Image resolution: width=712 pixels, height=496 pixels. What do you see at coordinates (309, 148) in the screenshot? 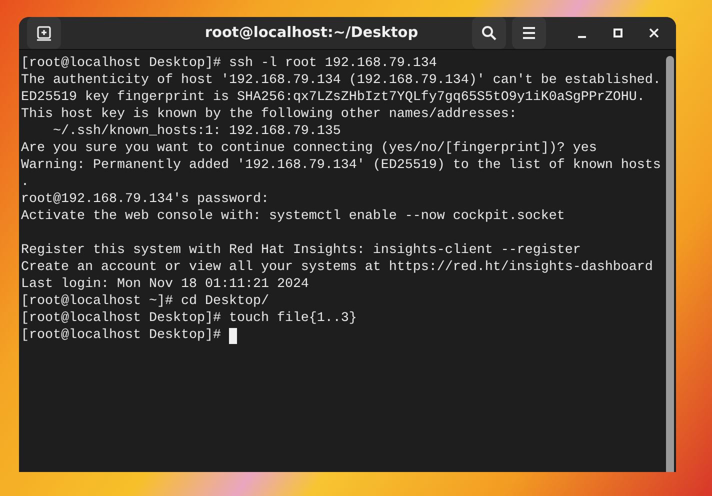
I see `terminal-line: Are you sure you want to continue connecting (yes/no/[fingerprint])? yes` at bounding box center [309, 148].